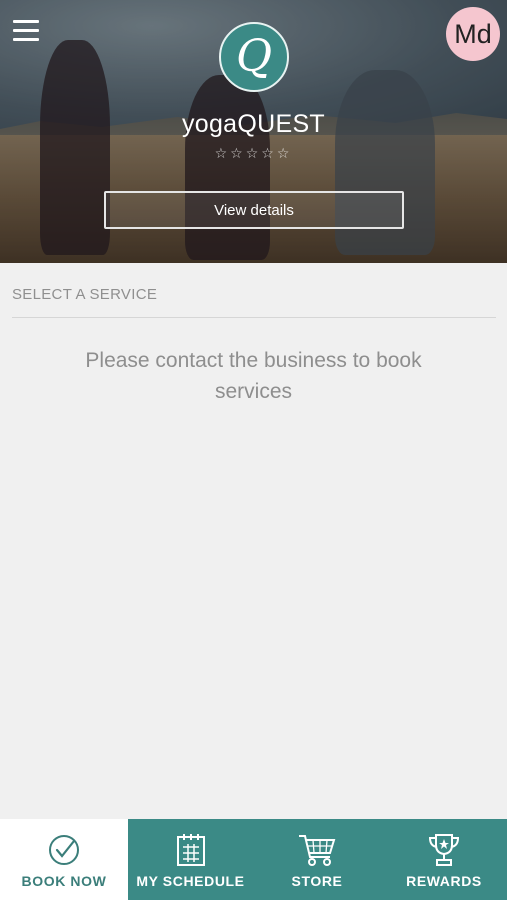 Image resolution: width=507 pixels, height=900 pixels. I want to click on check-circle-icon, so click(64, 850).